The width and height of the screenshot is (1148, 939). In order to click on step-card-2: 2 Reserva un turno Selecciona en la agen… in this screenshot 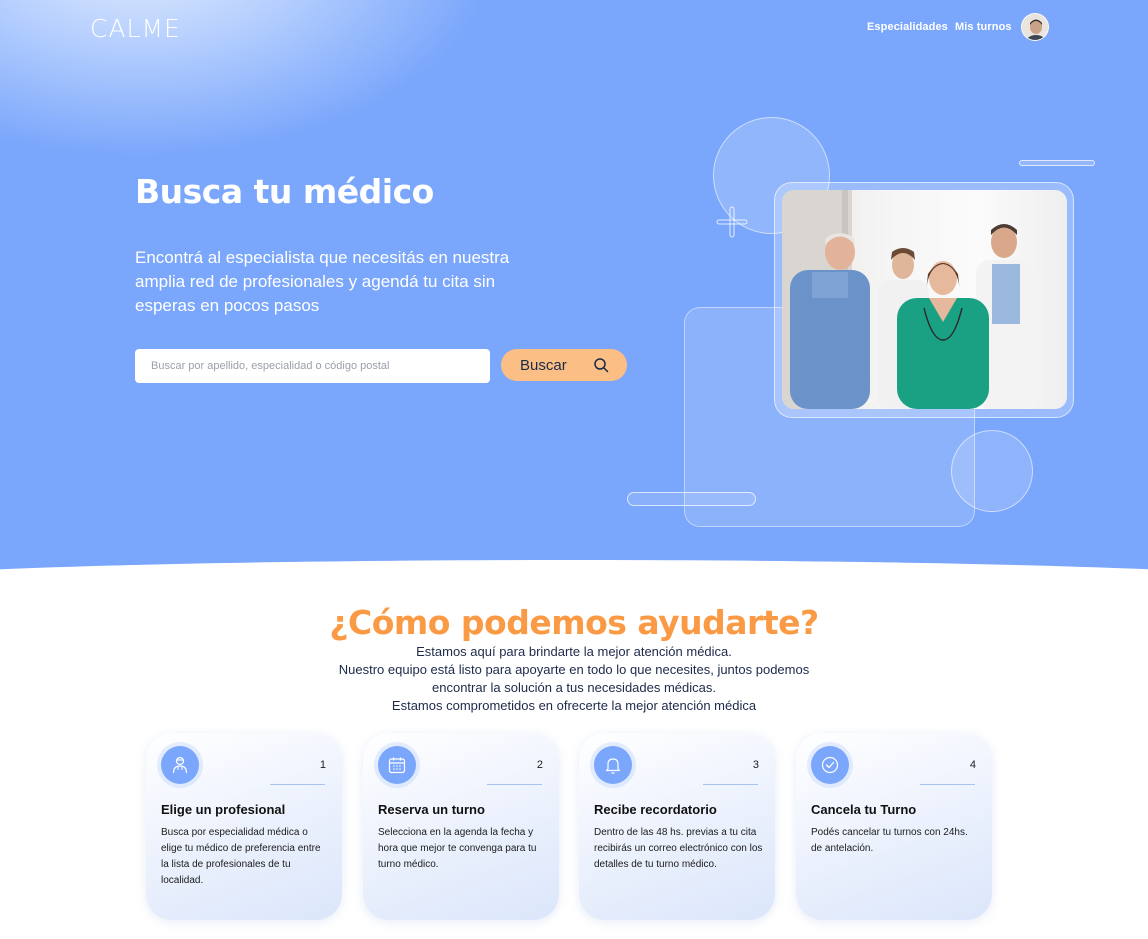, I will do `click(461, 826)`.